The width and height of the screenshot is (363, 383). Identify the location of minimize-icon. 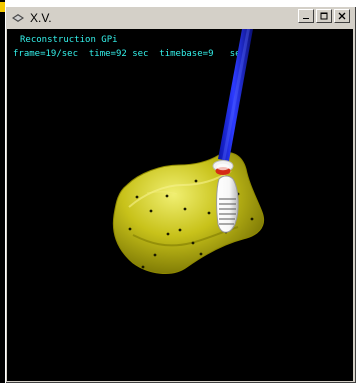
(306, 16).